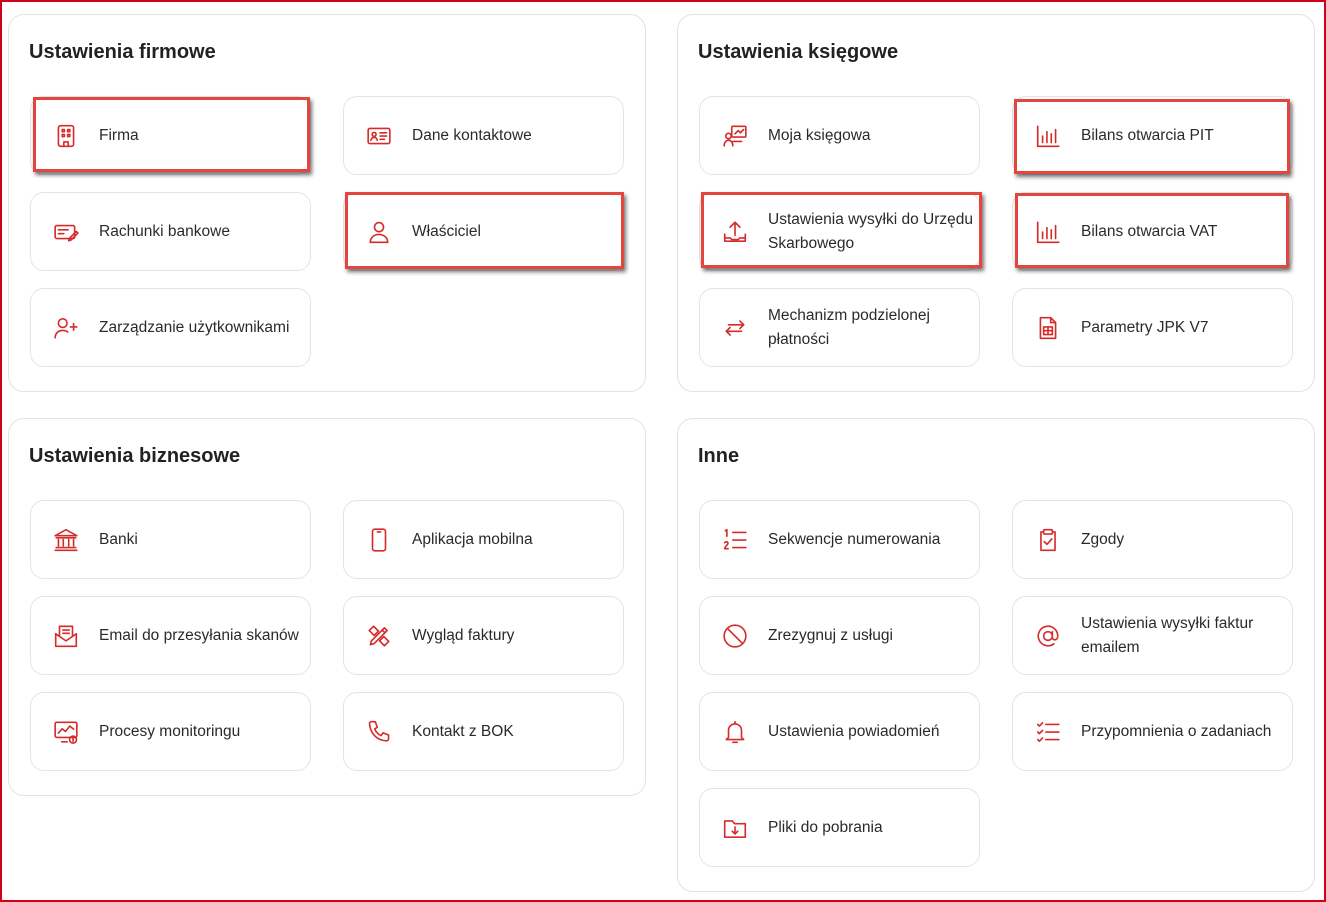 The image size is (1326, 902). I want to click on spreadsheet-doc-icon, so click(1048, 328).